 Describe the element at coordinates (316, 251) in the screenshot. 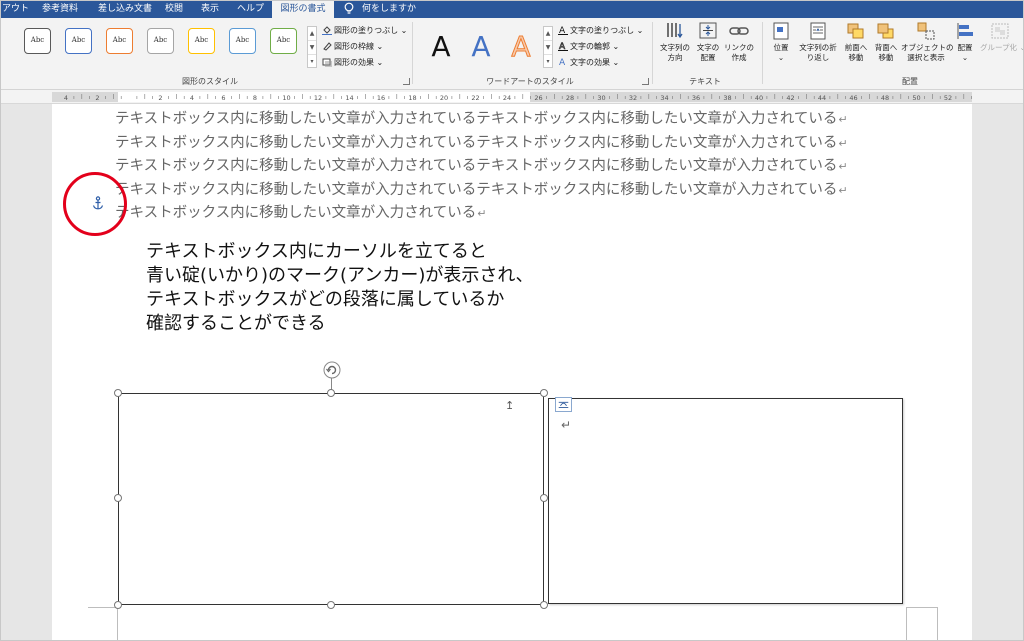

I see `callout-line: テキストボックス内にカーソルを立てると` at that location.